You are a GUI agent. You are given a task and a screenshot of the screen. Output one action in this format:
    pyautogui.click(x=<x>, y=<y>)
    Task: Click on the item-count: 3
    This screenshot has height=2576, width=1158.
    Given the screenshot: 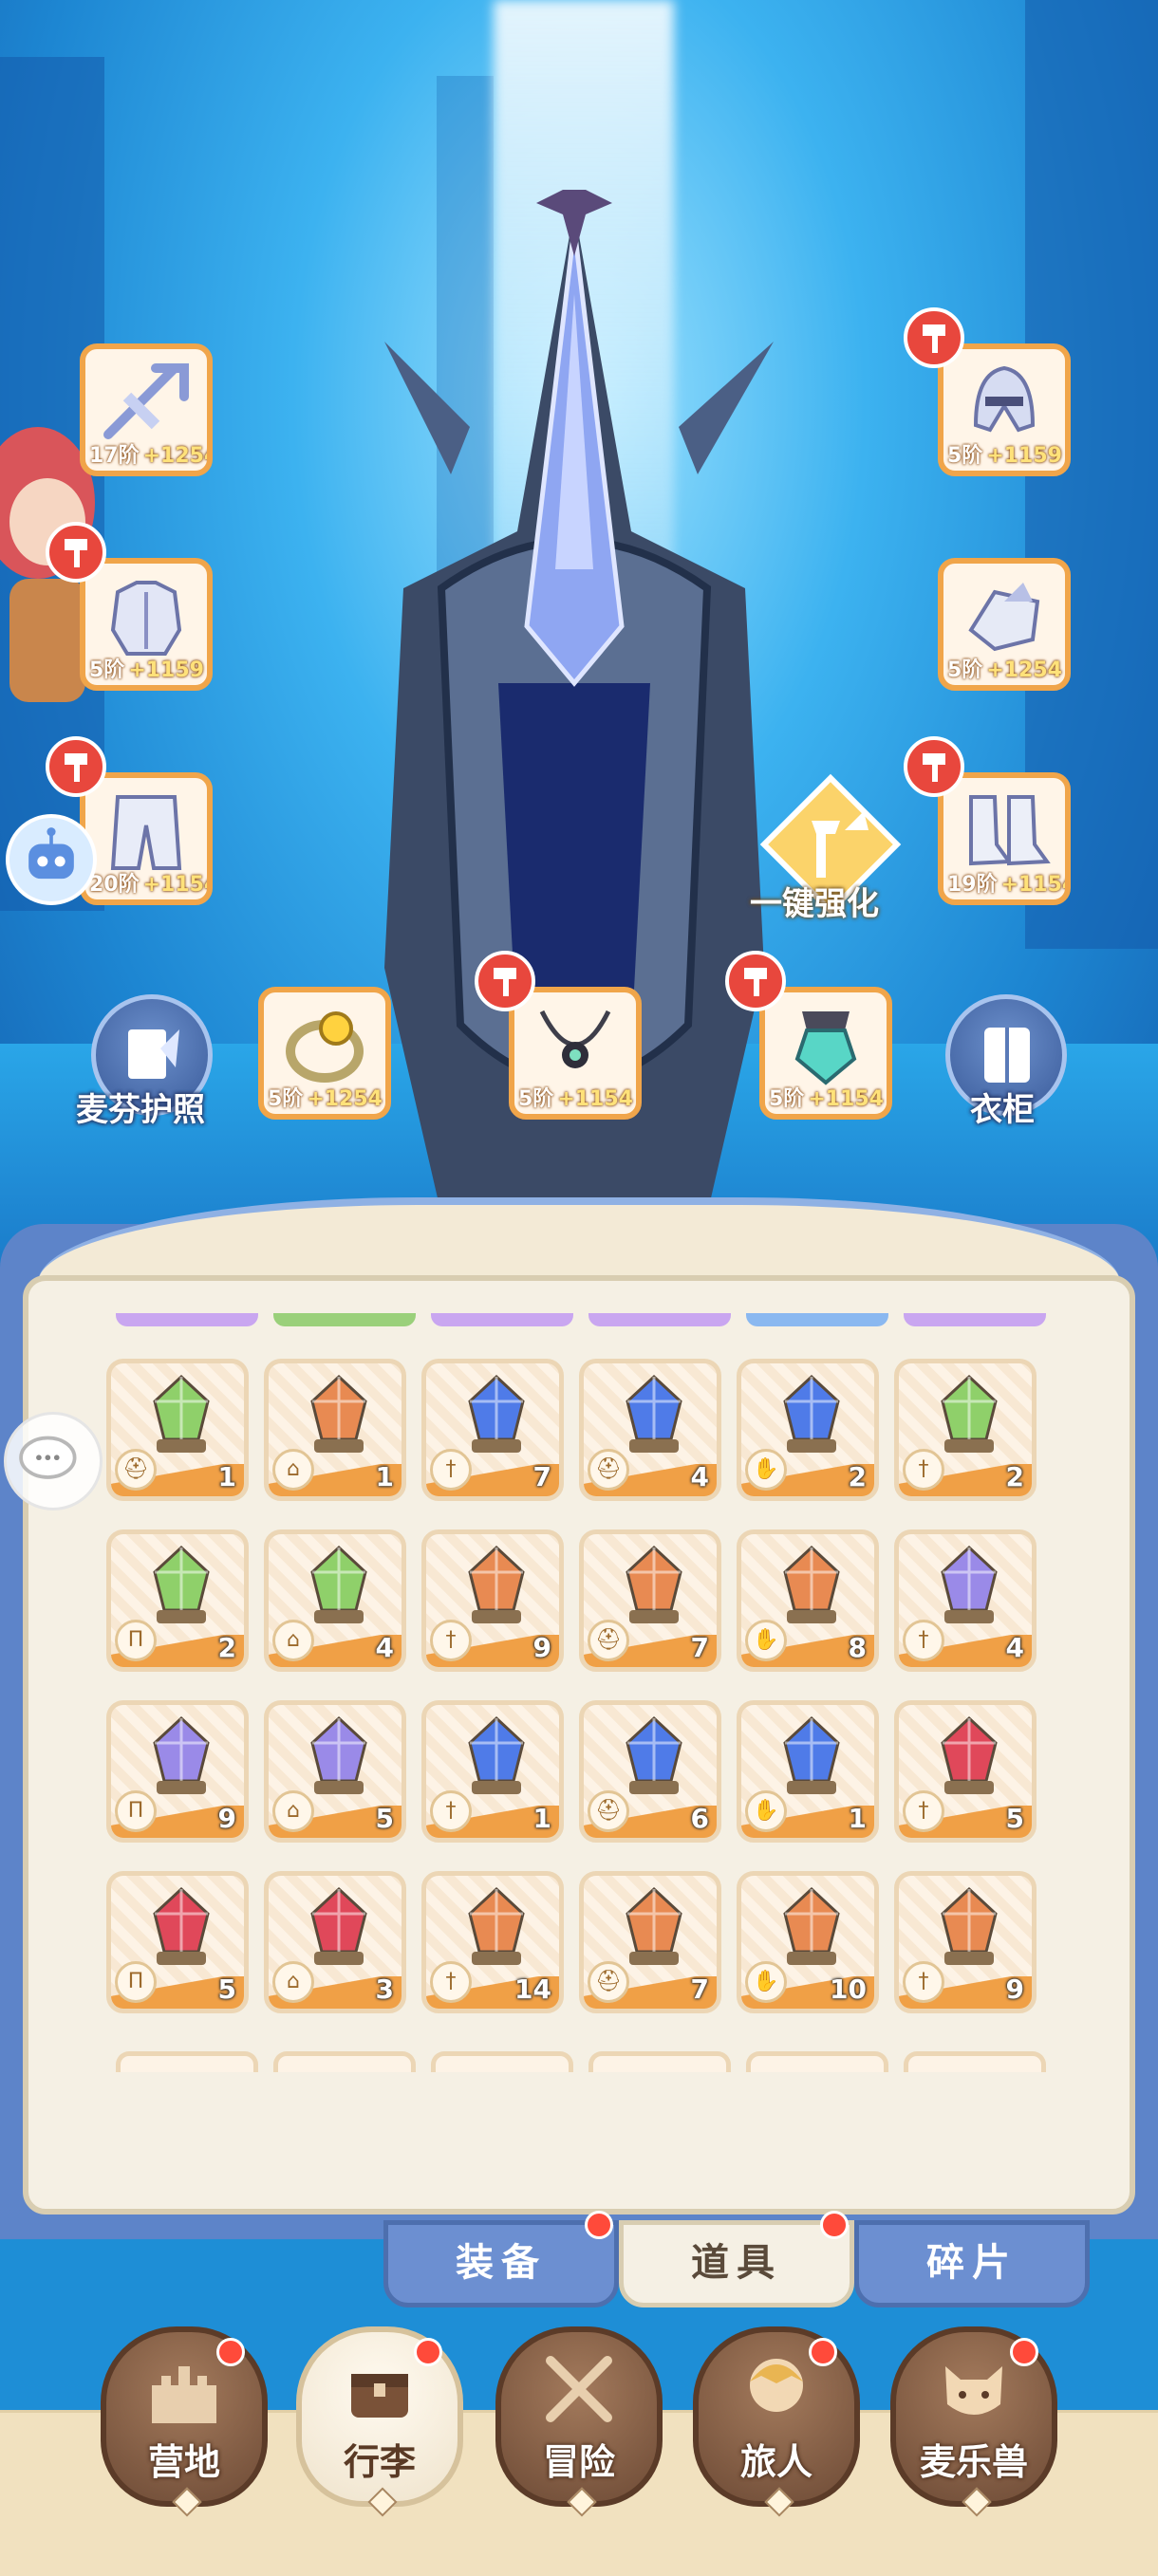 What is the action you would take?
    pyautogui.click(x=384, y=1989)
    